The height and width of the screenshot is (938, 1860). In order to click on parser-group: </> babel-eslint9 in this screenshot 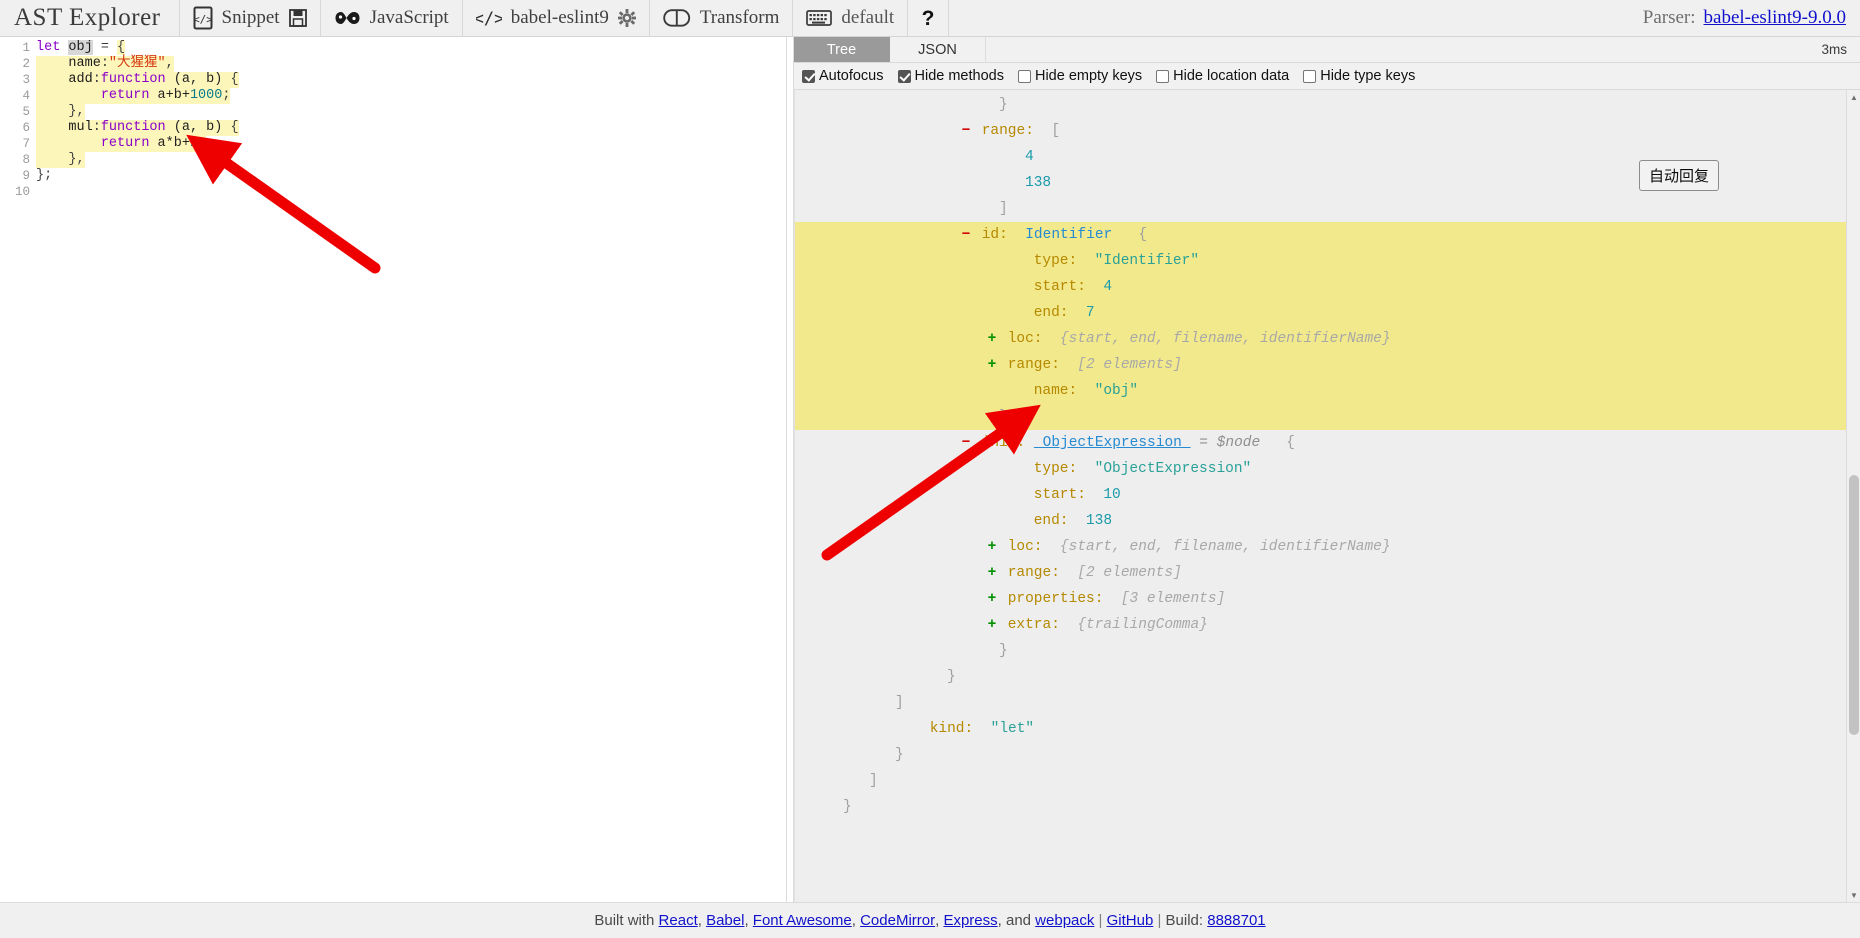, I will do `click(556, 18)`.